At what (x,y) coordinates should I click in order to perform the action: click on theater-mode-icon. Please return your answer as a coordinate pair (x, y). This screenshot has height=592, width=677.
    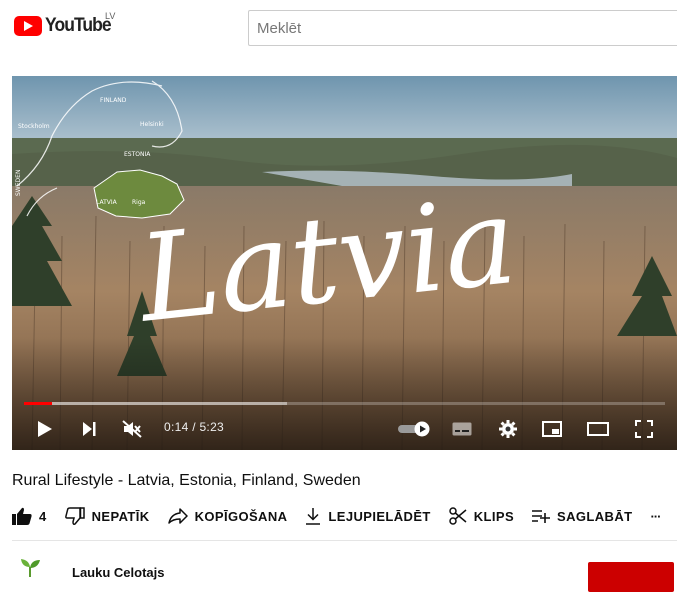
    Looking at the image, I should click on (598, 429).